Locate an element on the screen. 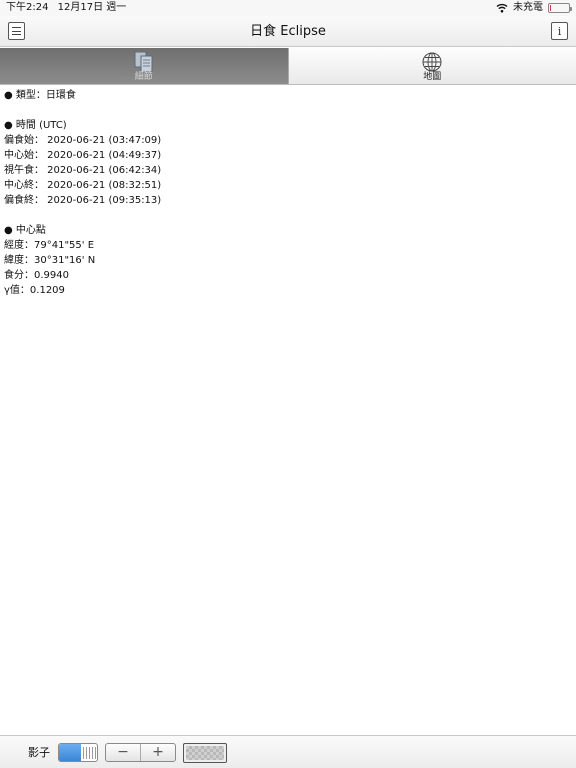 The width and height of the screenshot is (576, 768). color-swatch-button is located at coordinates (205, 753).